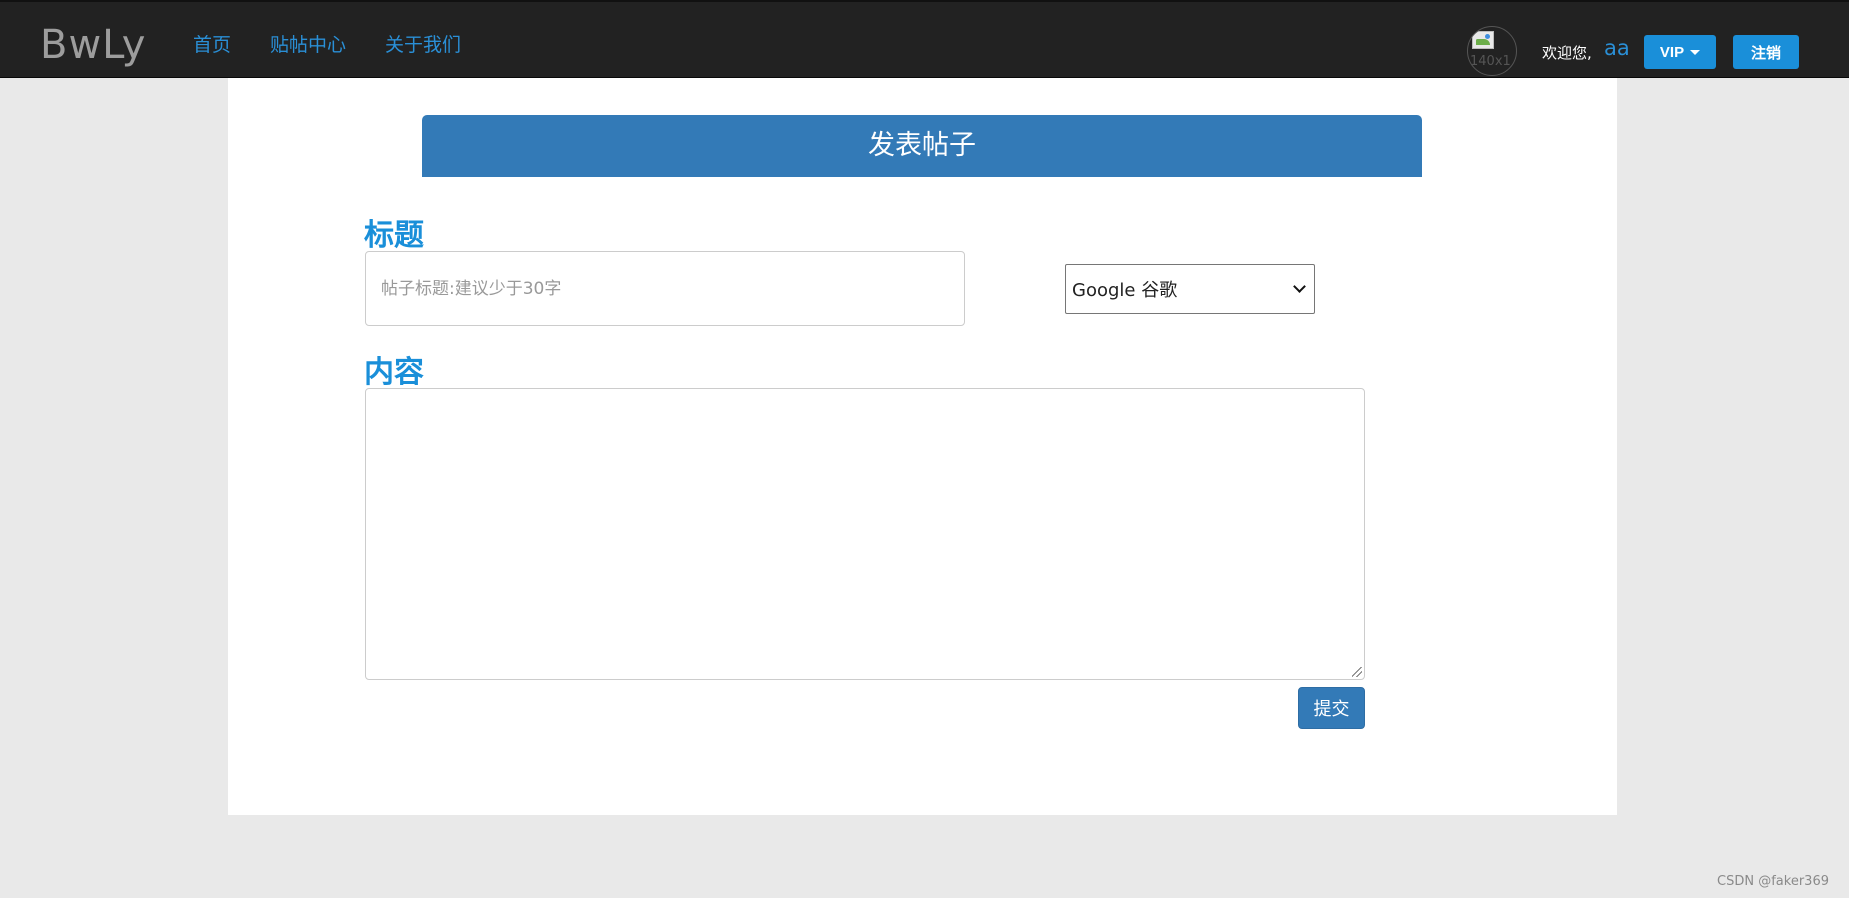 The width and height of the screenshot is (1849, 898). I want to click on chevron-down-icon, so click(1299, 286).